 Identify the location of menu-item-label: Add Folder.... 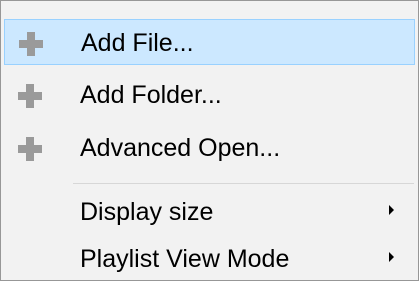
(151, 95).